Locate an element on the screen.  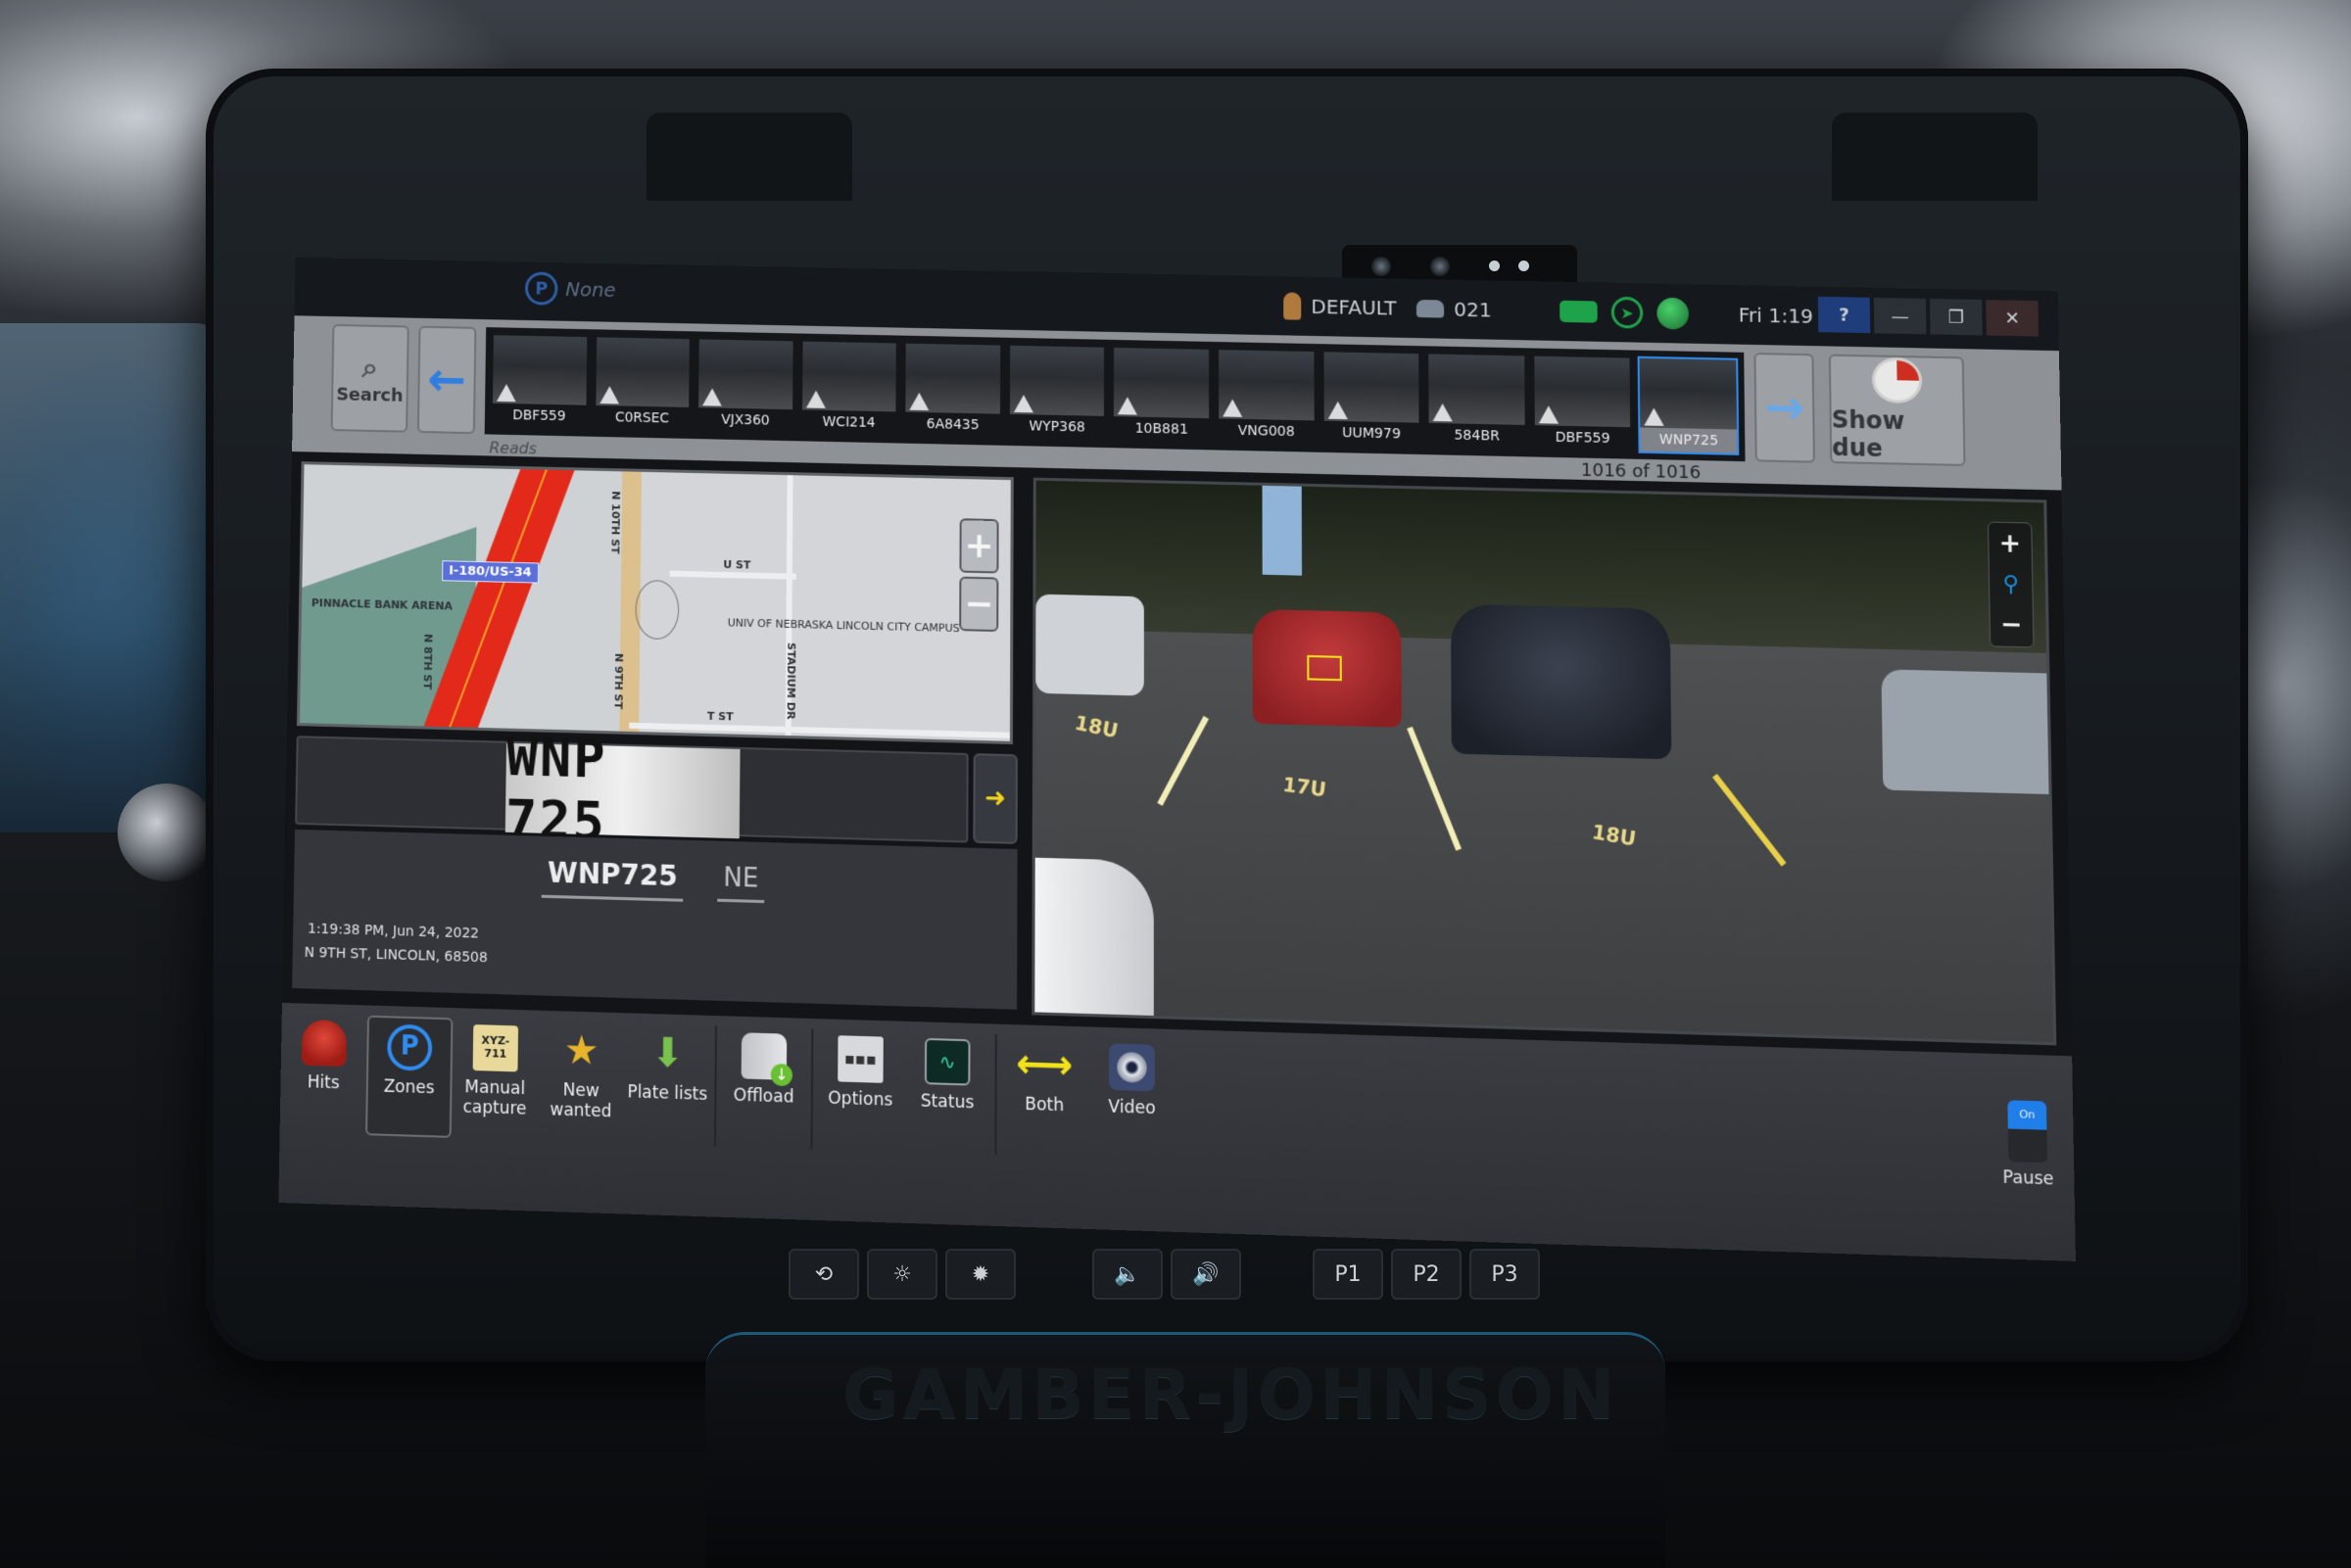
tool-label: Both is located at coordinates (1045, 1105).